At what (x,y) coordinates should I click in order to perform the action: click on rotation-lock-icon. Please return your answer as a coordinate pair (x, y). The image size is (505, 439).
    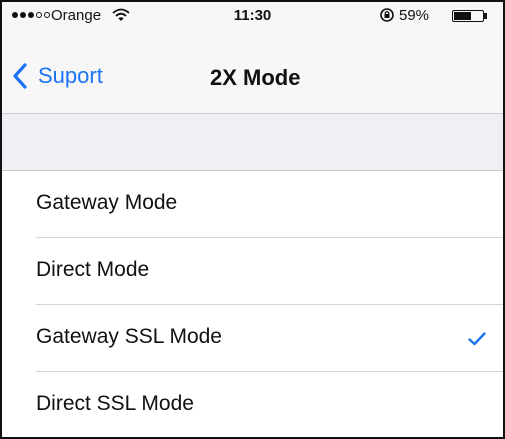
    Looking at the image, I should click on (387, 15).